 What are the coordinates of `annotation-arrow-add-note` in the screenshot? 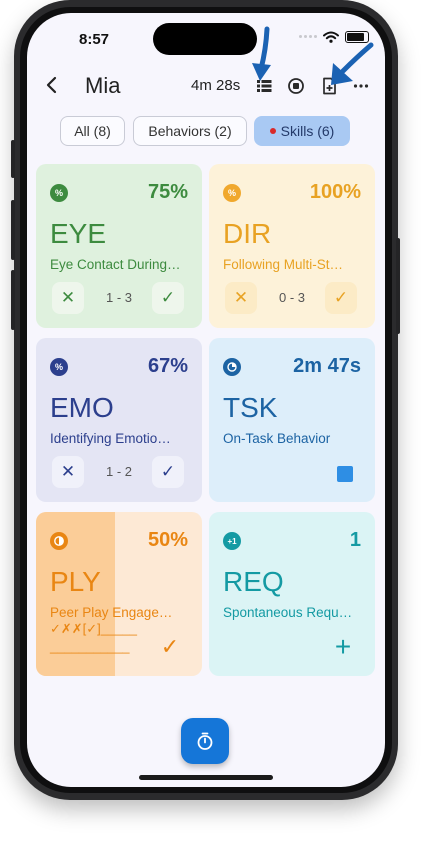 It's located at (352, 63).